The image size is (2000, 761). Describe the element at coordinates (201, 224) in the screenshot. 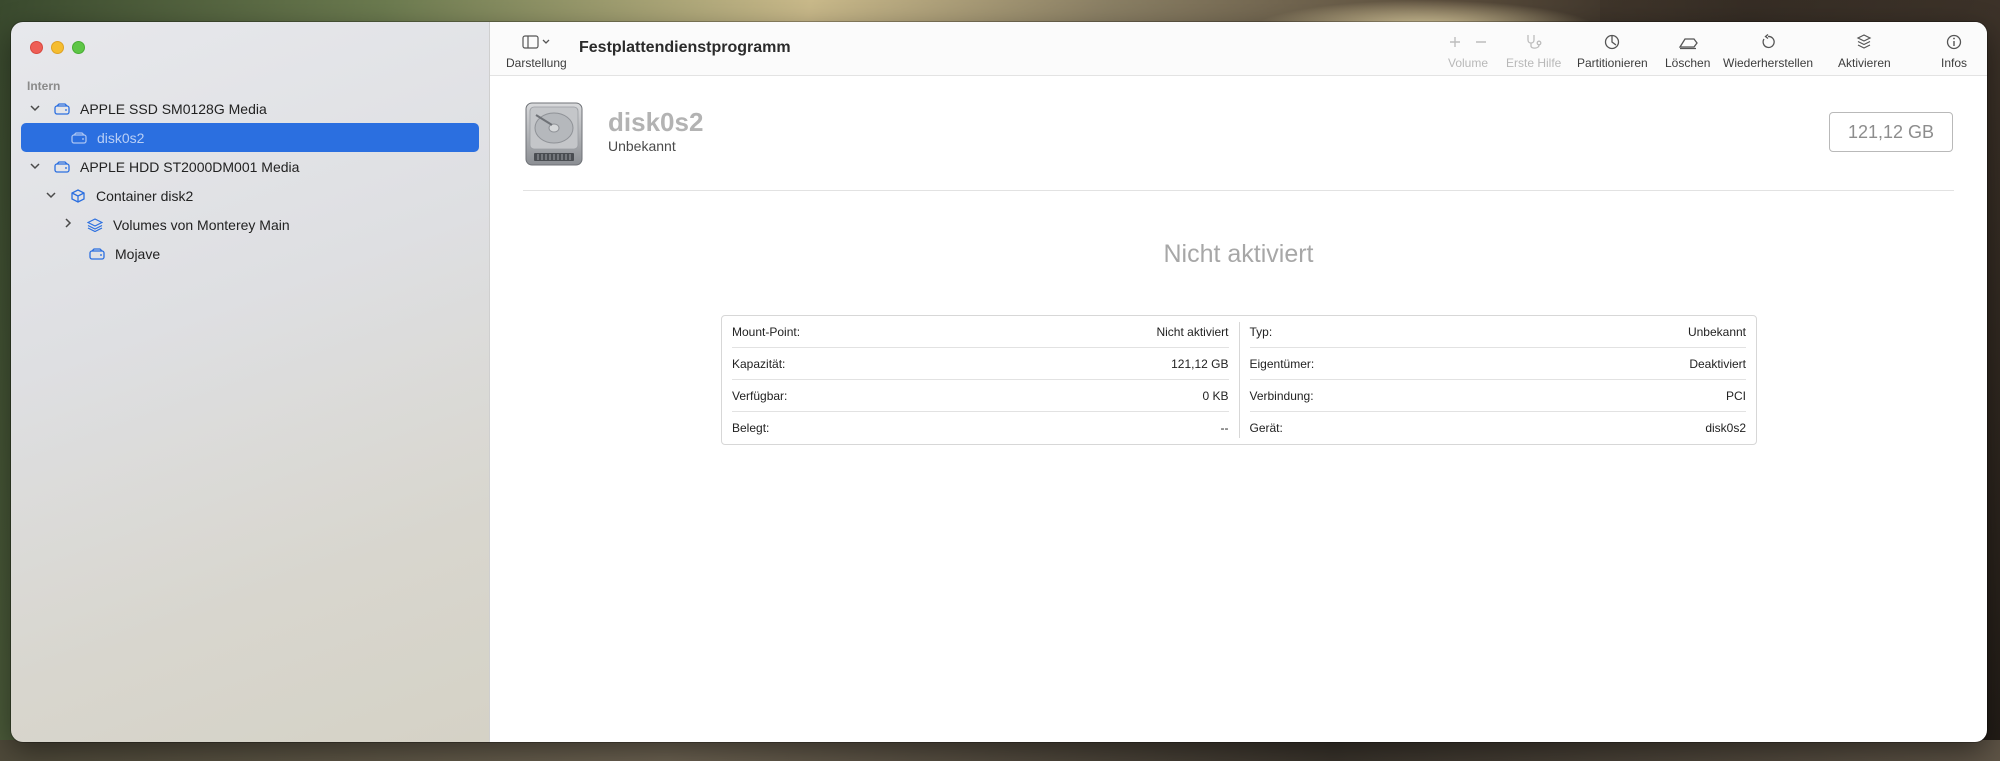

I see `sidebar-item-label: Volumes von Monterey Main` at that location.